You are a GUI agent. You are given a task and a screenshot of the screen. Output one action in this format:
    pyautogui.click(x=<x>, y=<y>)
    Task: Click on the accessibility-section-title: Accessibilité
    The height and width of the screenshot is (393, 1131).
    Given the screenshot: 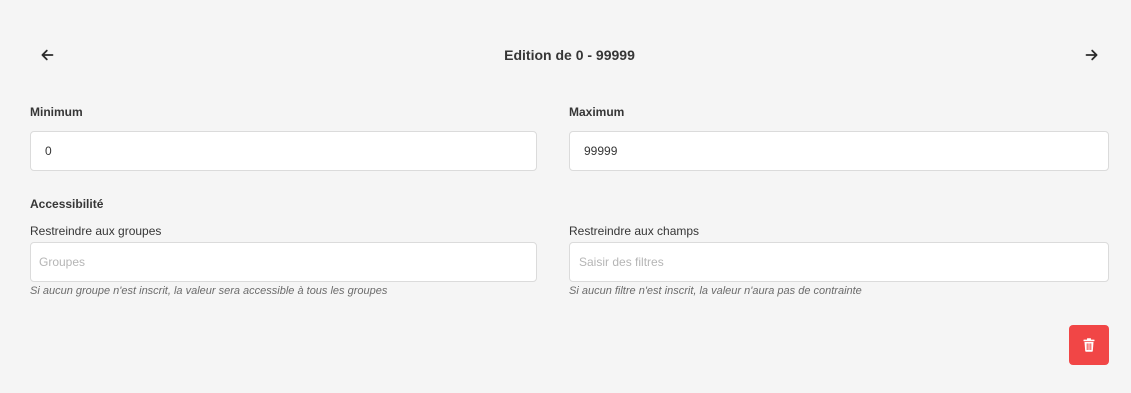 What is the action you would take?
    pyautogui.click(x=67, y=204)
    